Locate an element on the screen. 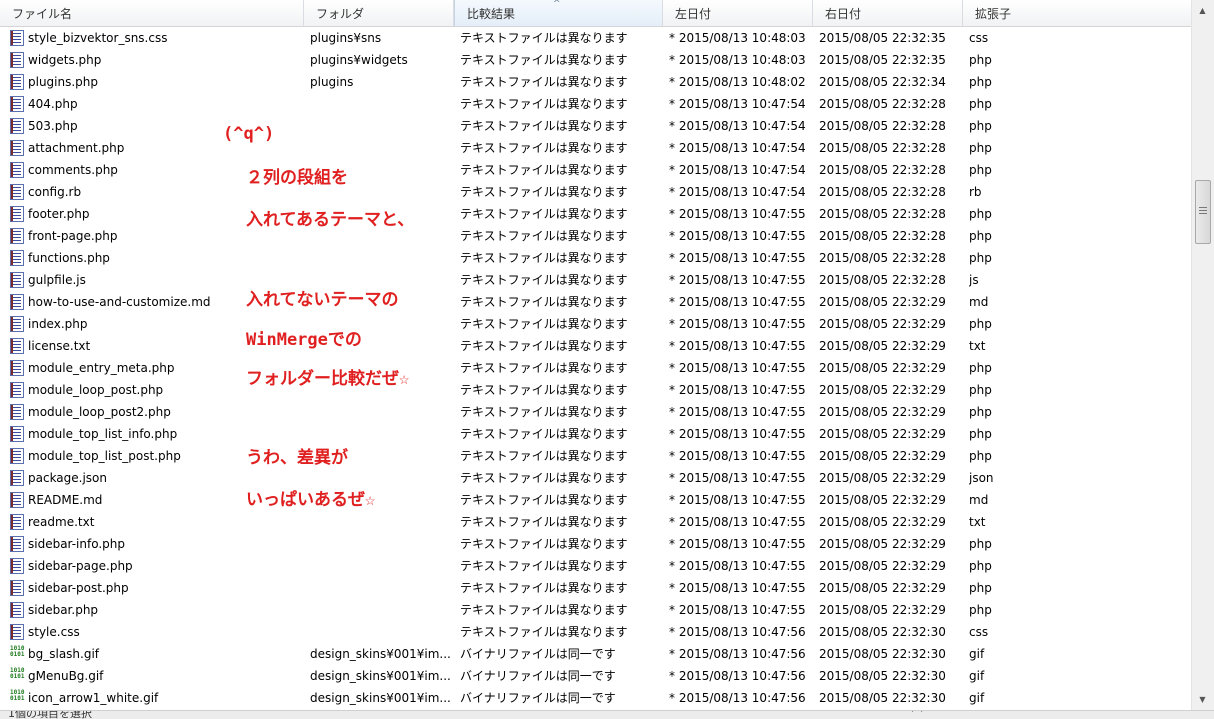 This screenshot has height=719, width=1214. cell-filename: style.css is located at coordinates (156, 632).